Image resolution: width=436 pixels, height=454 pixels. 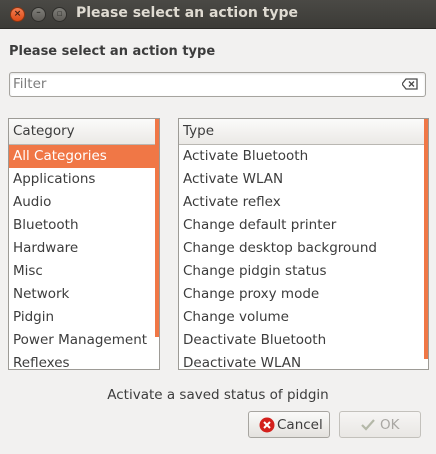 What do you see at coordinates (390, 425) in the screenshot?
I see `ok-label: OK` at bounding box center [390, 425].